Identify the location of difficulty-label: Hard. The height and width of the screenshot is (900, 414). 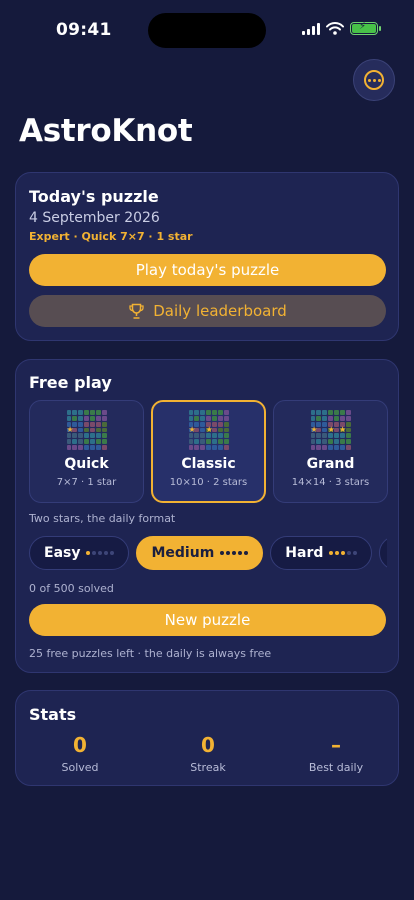
(304, 553).